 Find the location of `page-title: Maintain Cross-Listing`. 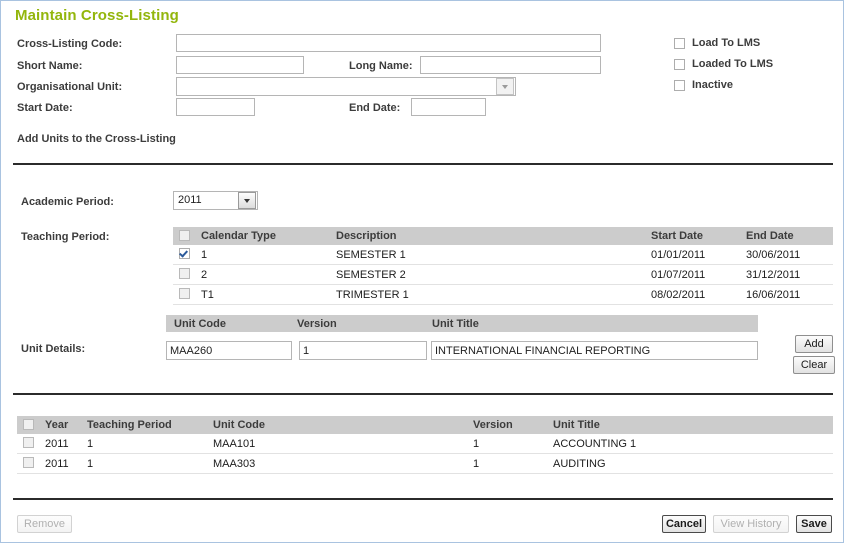

page-title: Maintain Cross-Listing is located at coordinates (97, 15).